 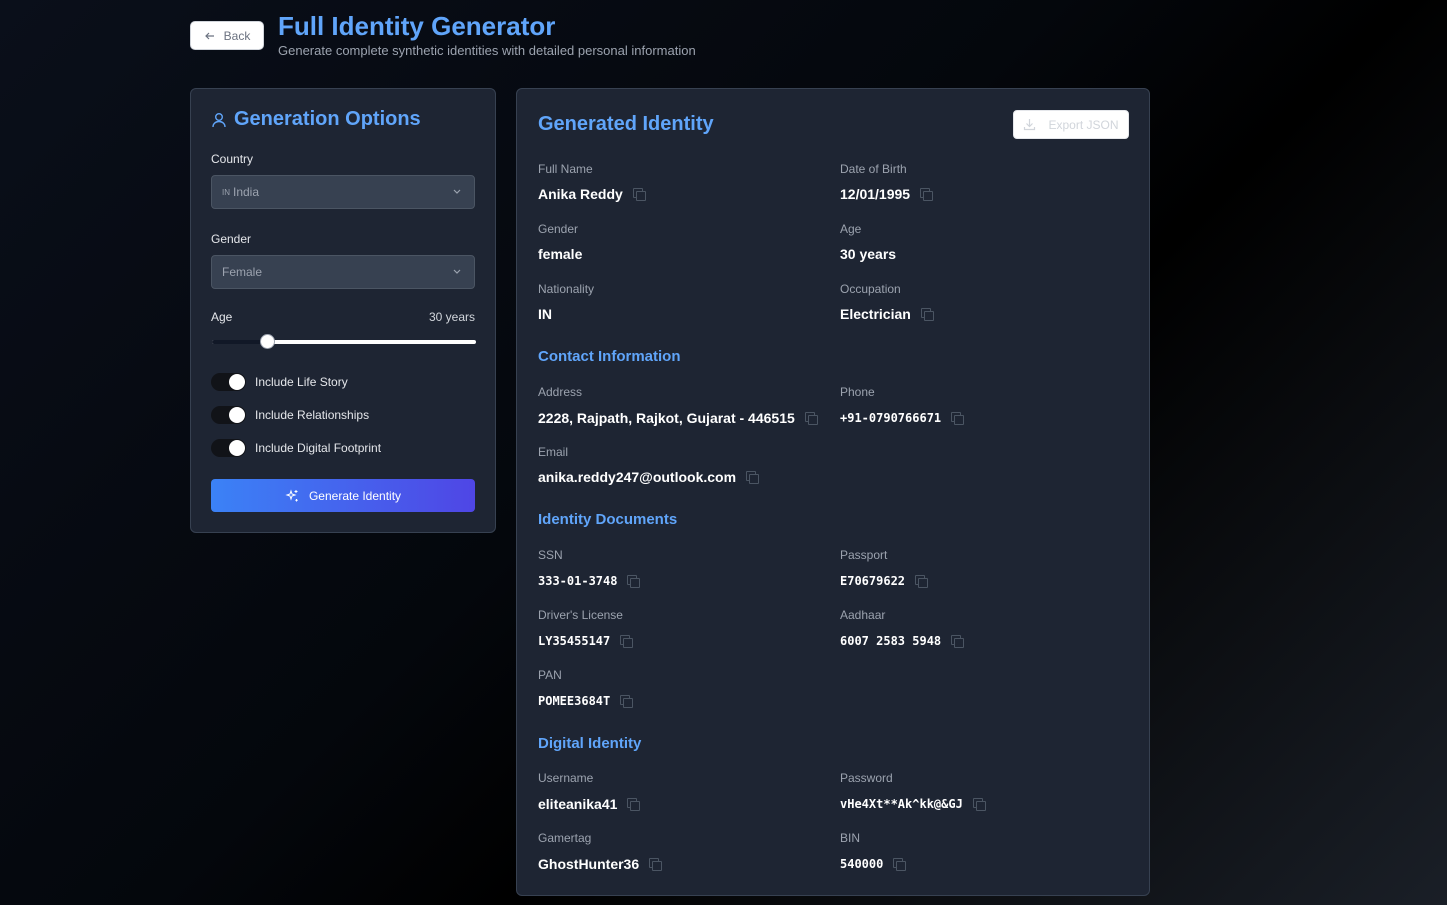 I want to click on address-field: 2228, Rajpath, Rajkot, Gujarat - 446515, so click(x=678, y=418).